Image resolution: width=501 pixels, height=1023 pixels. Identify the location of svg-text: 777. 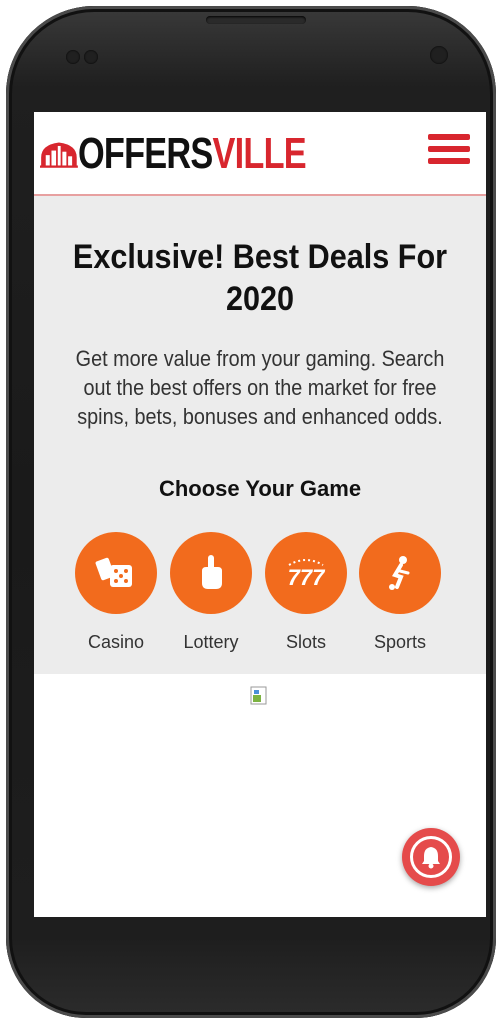
(307, 577).